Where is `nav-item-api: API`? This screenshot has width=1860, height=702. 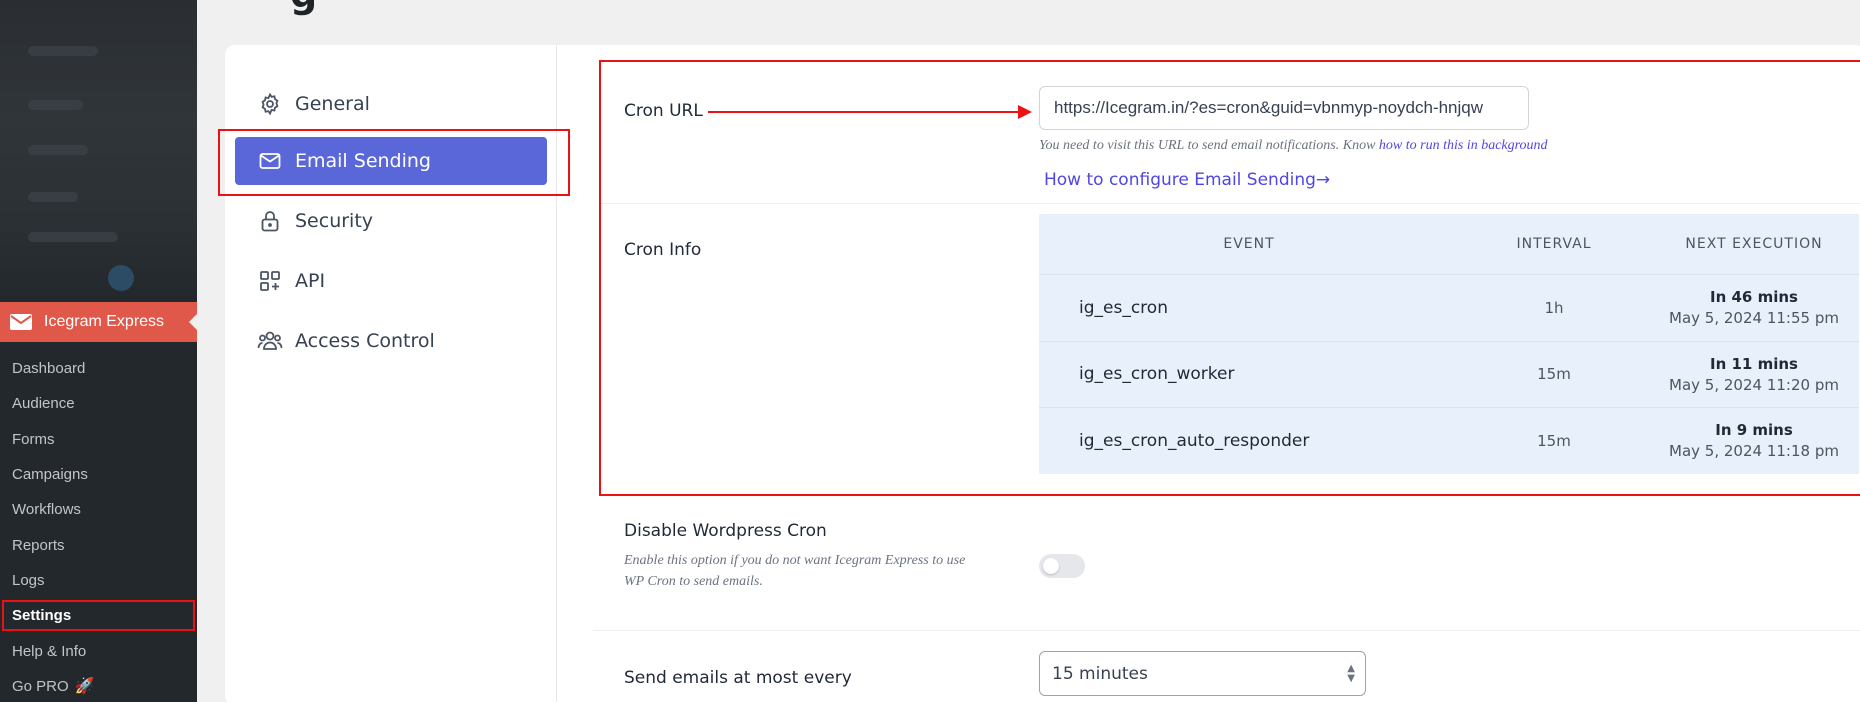
nav-item-api: API is located at coordinates (391, 281).